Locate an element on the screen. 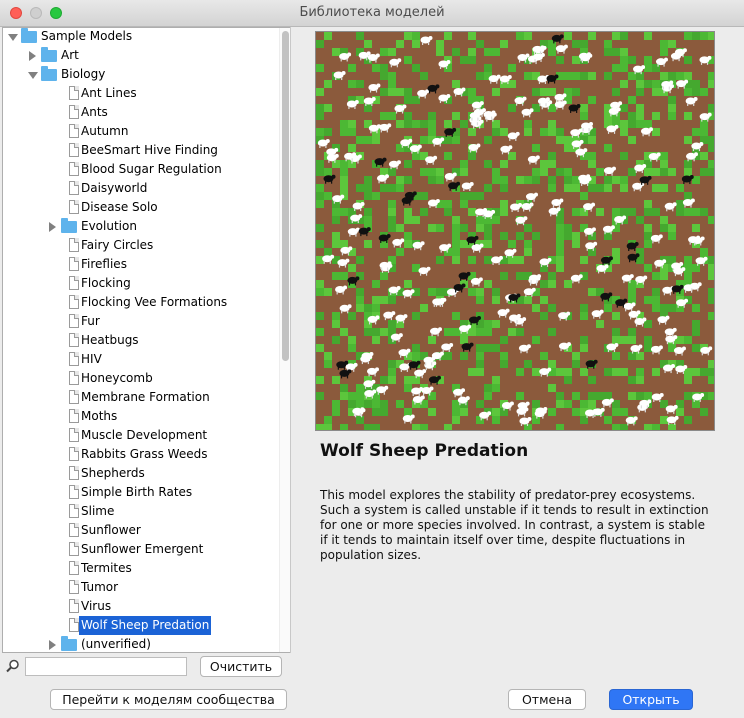 The height and width of the screenshot is (718, 744). tree-folder-sample-models: Sample Models is located at coordinates (139, 37).